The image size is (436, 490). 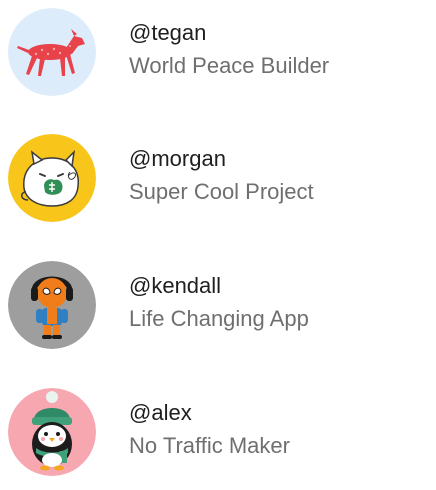 What do you see at coordinates (168, 32) in the screenshot?
I see `user-handle: @tegan` at bounding box center [168, 32].